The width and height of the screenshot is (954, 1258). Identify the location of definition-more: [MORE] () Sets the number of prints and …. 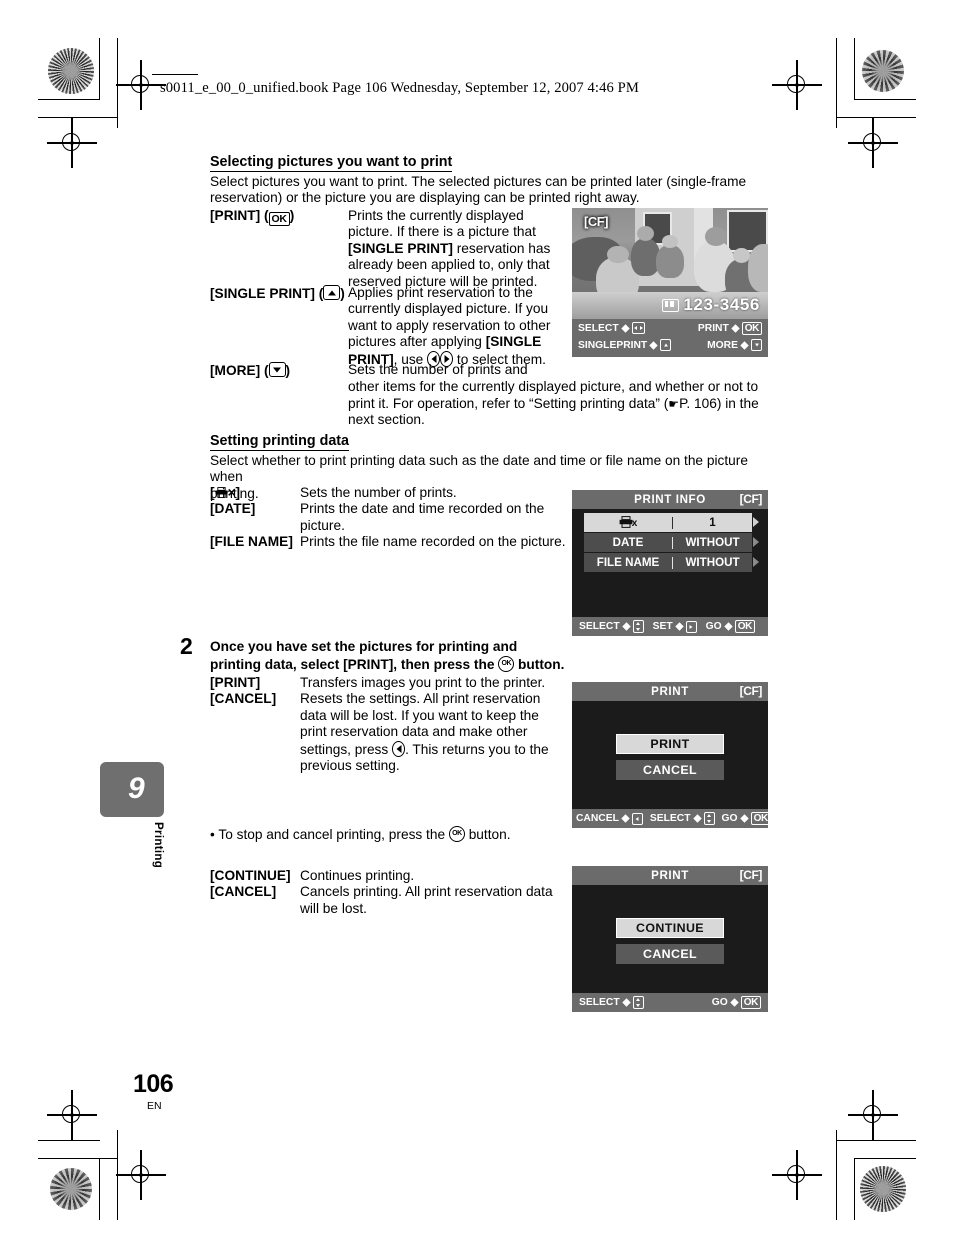
(492, 395).